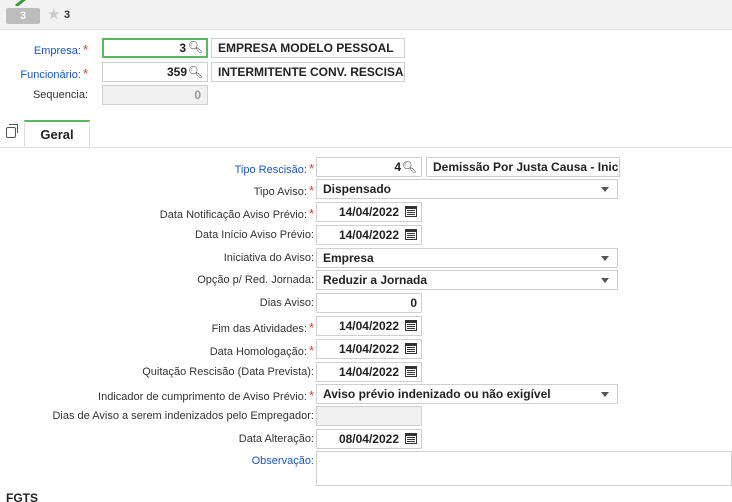 This screenshot has width=732, height=502. Describe the element at coordinates (467, 258) in the screenshot. I see `iniciativa-select: Empresa` at that location.